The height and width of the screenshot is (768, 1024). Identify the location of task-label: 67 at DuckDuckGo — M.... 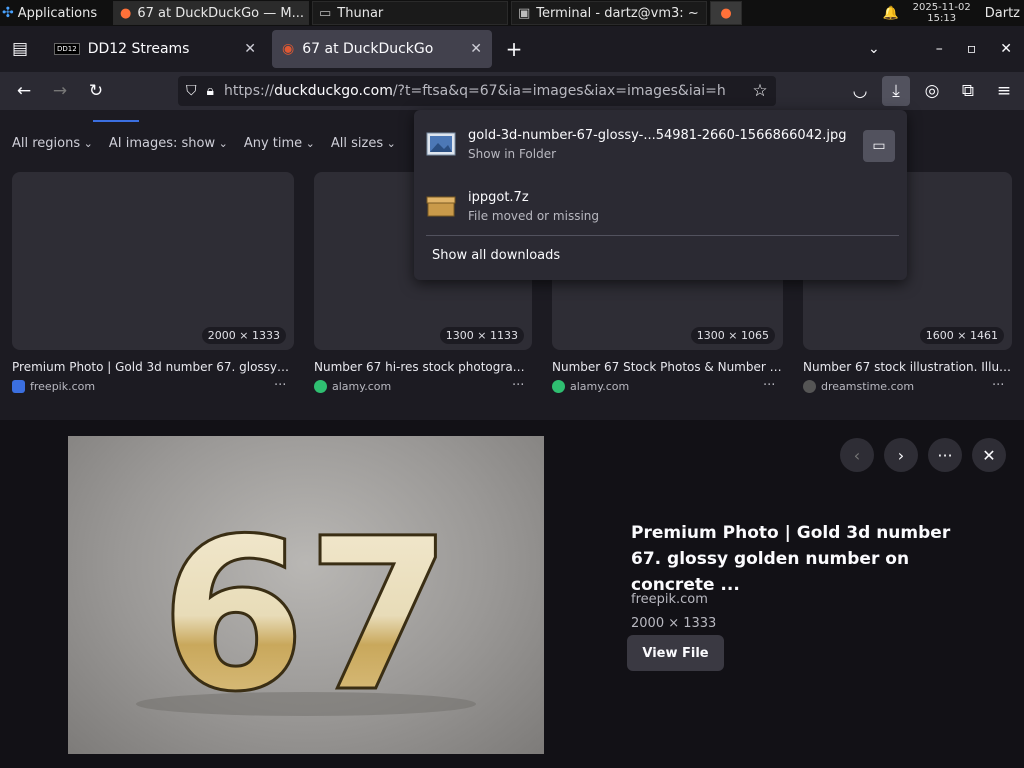
(220, 13).